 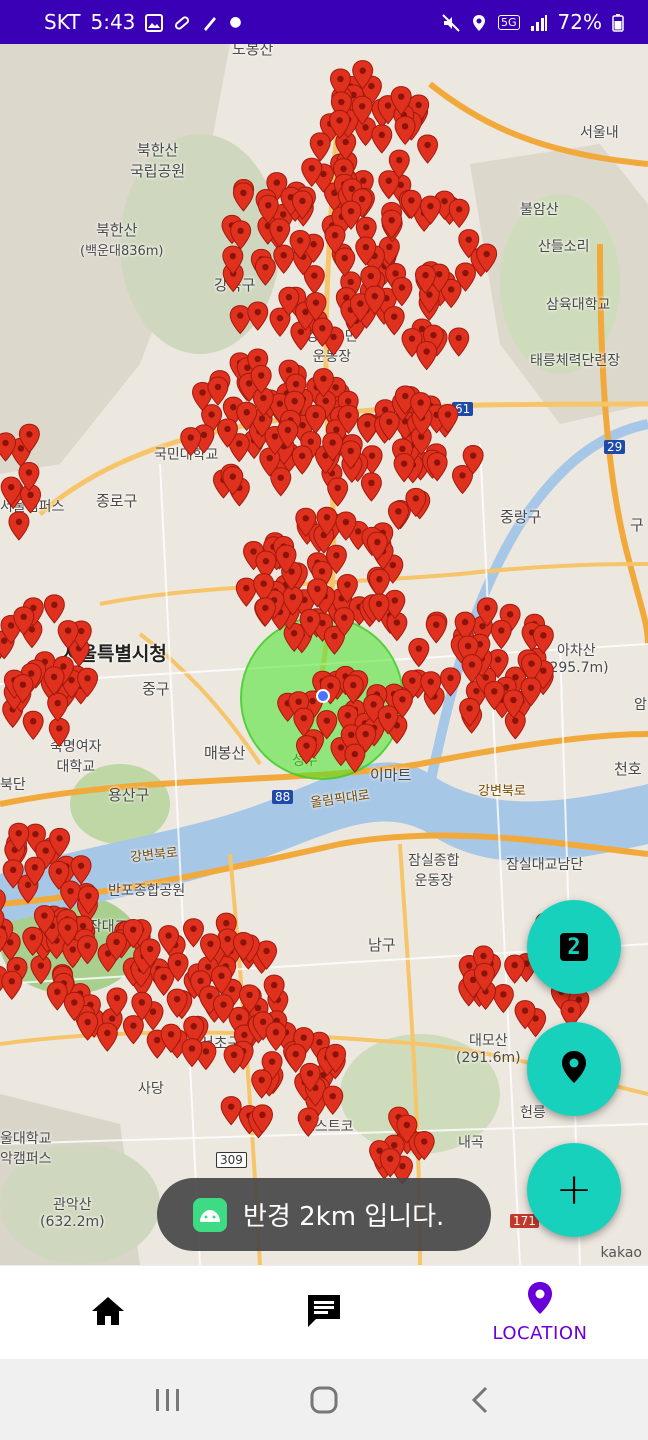 What do you see at coordinates (324, 22) in the screenshot?
I see `status-bar: SKT 5:43 ● 5G 72%` at bounding box center [324, 22].